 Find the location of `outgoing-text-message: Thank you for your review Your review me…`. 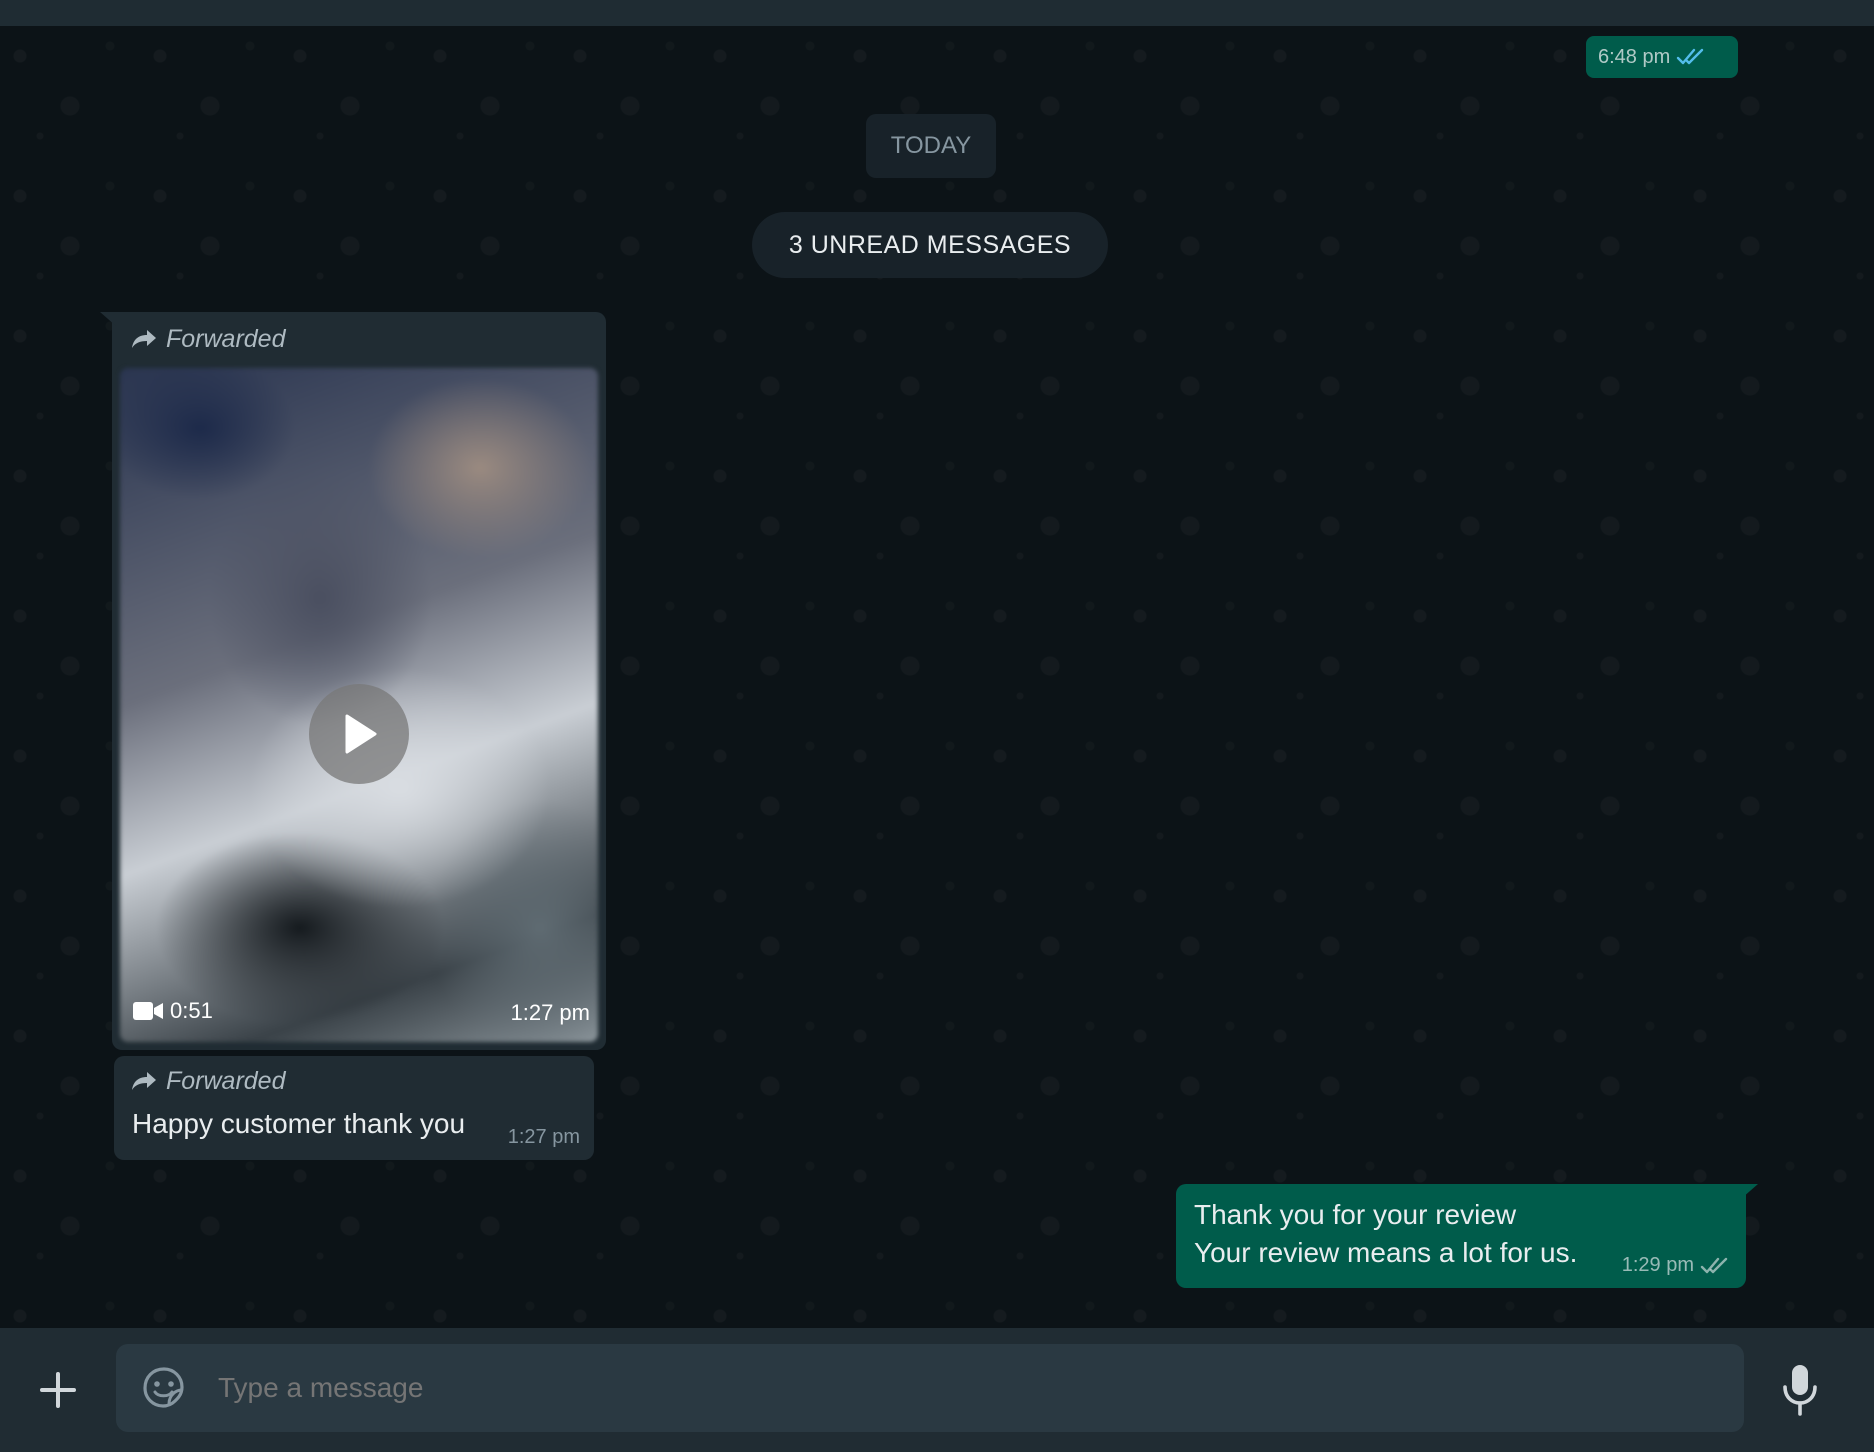

outgoing-text-message: Thank you for your review Your review me… is located at coordinates (1467, 1236).